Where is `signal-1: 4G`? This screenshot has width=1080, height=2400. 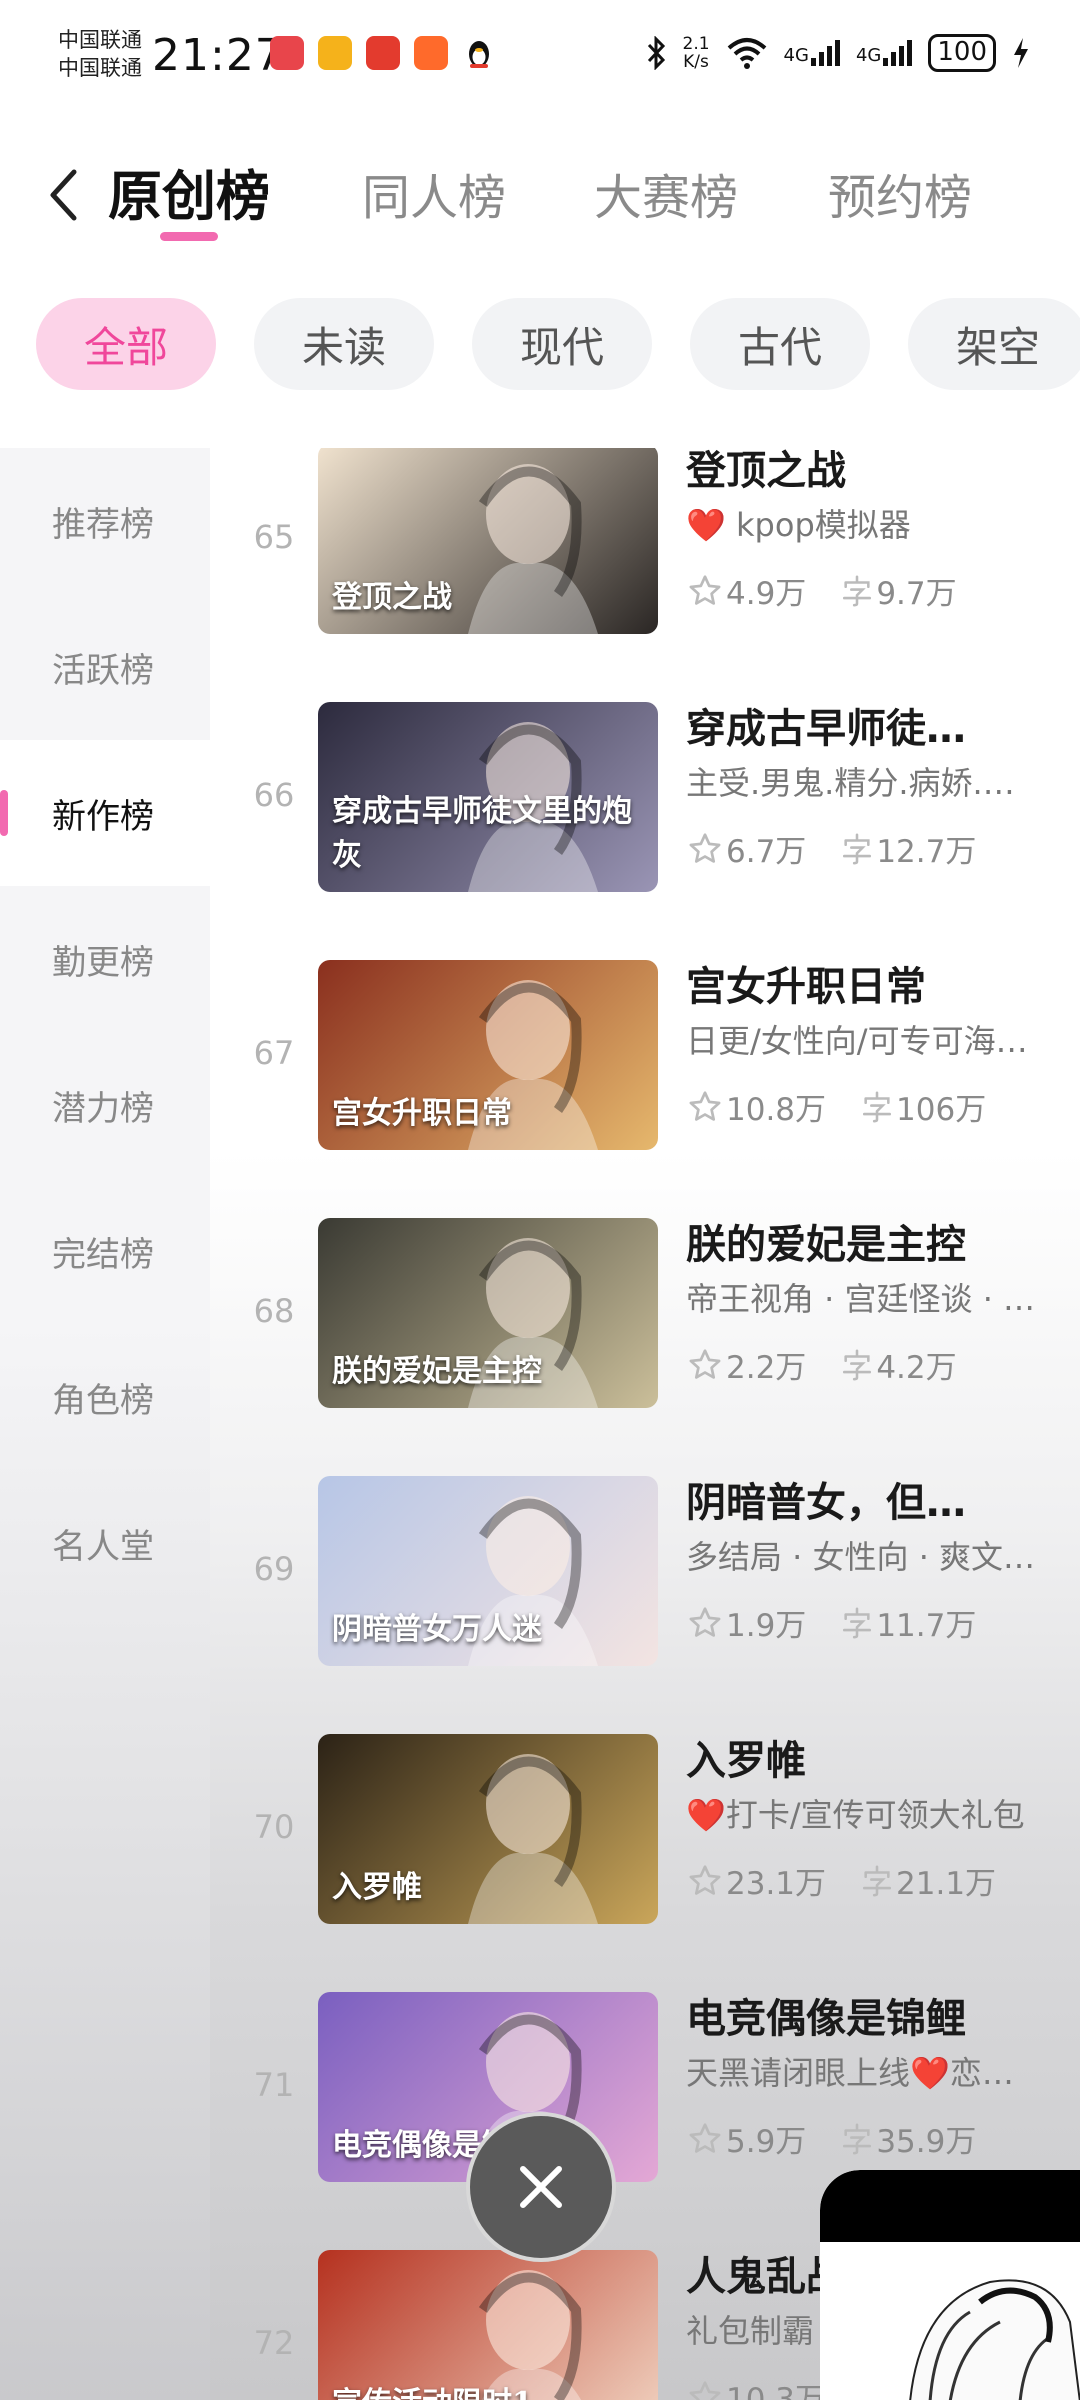 signal-1: 4G is located at coordinates (812, 53).